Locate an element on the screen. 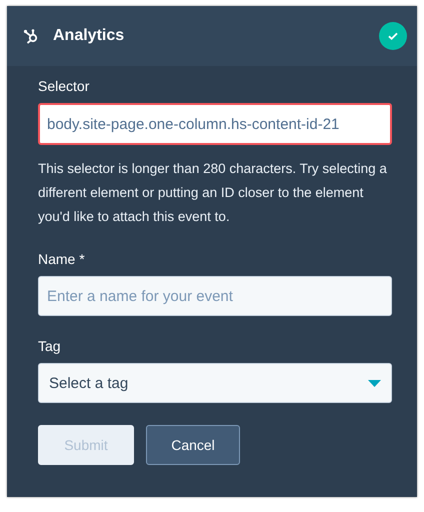  field-label: Selector is located at coordinates (64, 86).